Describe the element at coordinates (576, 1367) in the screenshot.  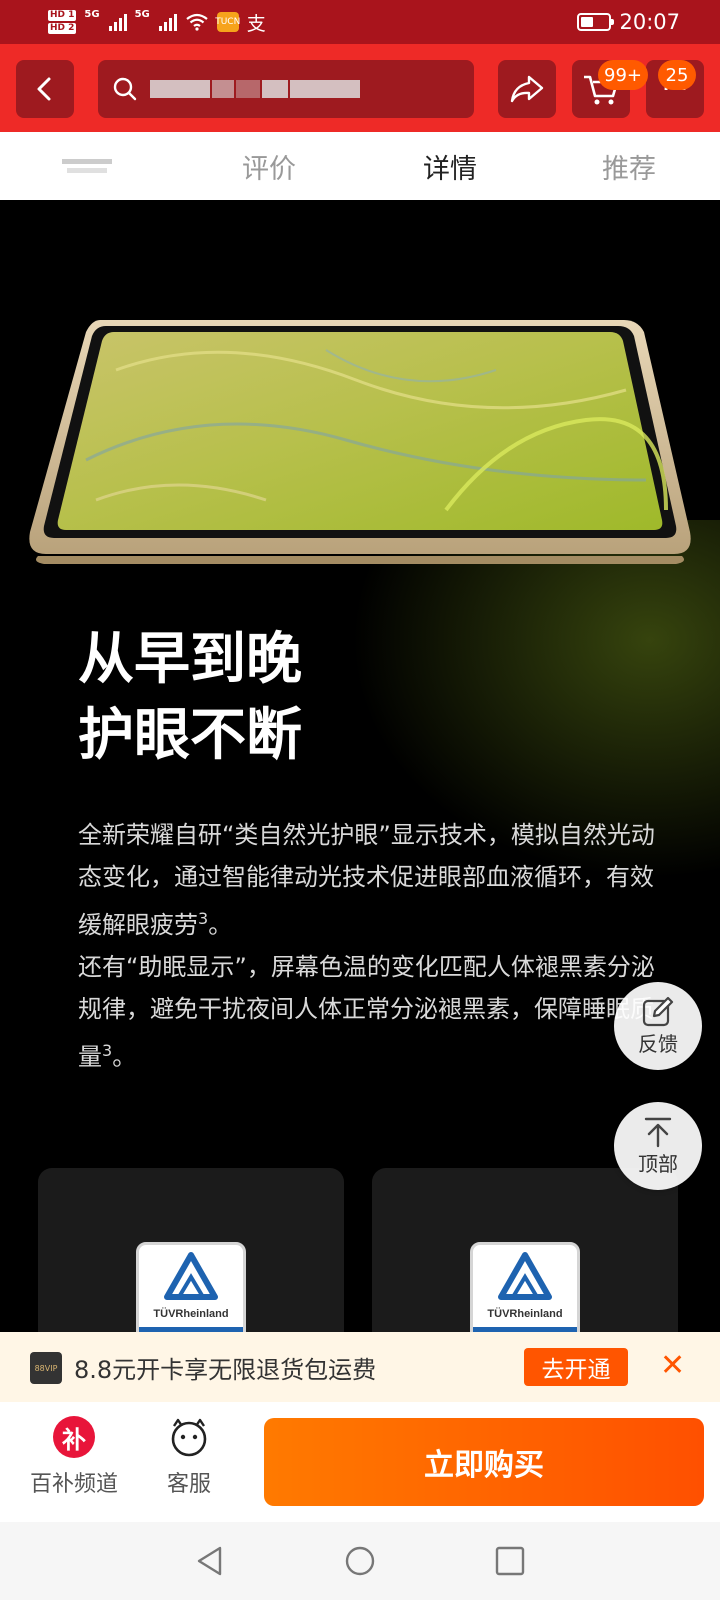
I see `vip-activate-button: 去开通` at that location.